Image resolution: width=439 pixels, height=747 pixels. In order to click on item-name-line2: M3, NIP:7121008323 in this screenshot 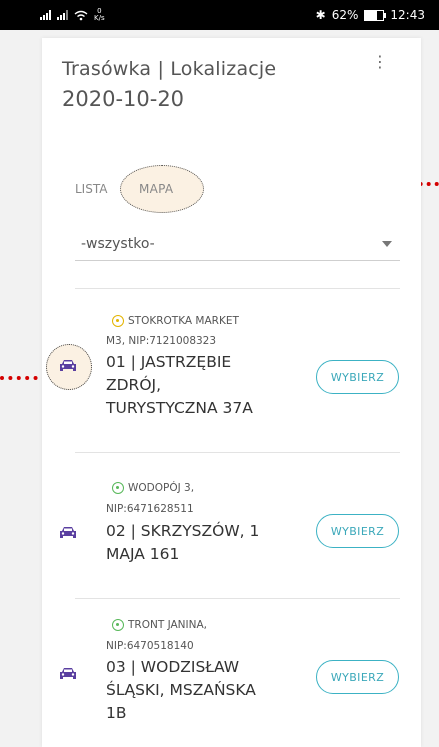, I will do `click(161, 341)`.